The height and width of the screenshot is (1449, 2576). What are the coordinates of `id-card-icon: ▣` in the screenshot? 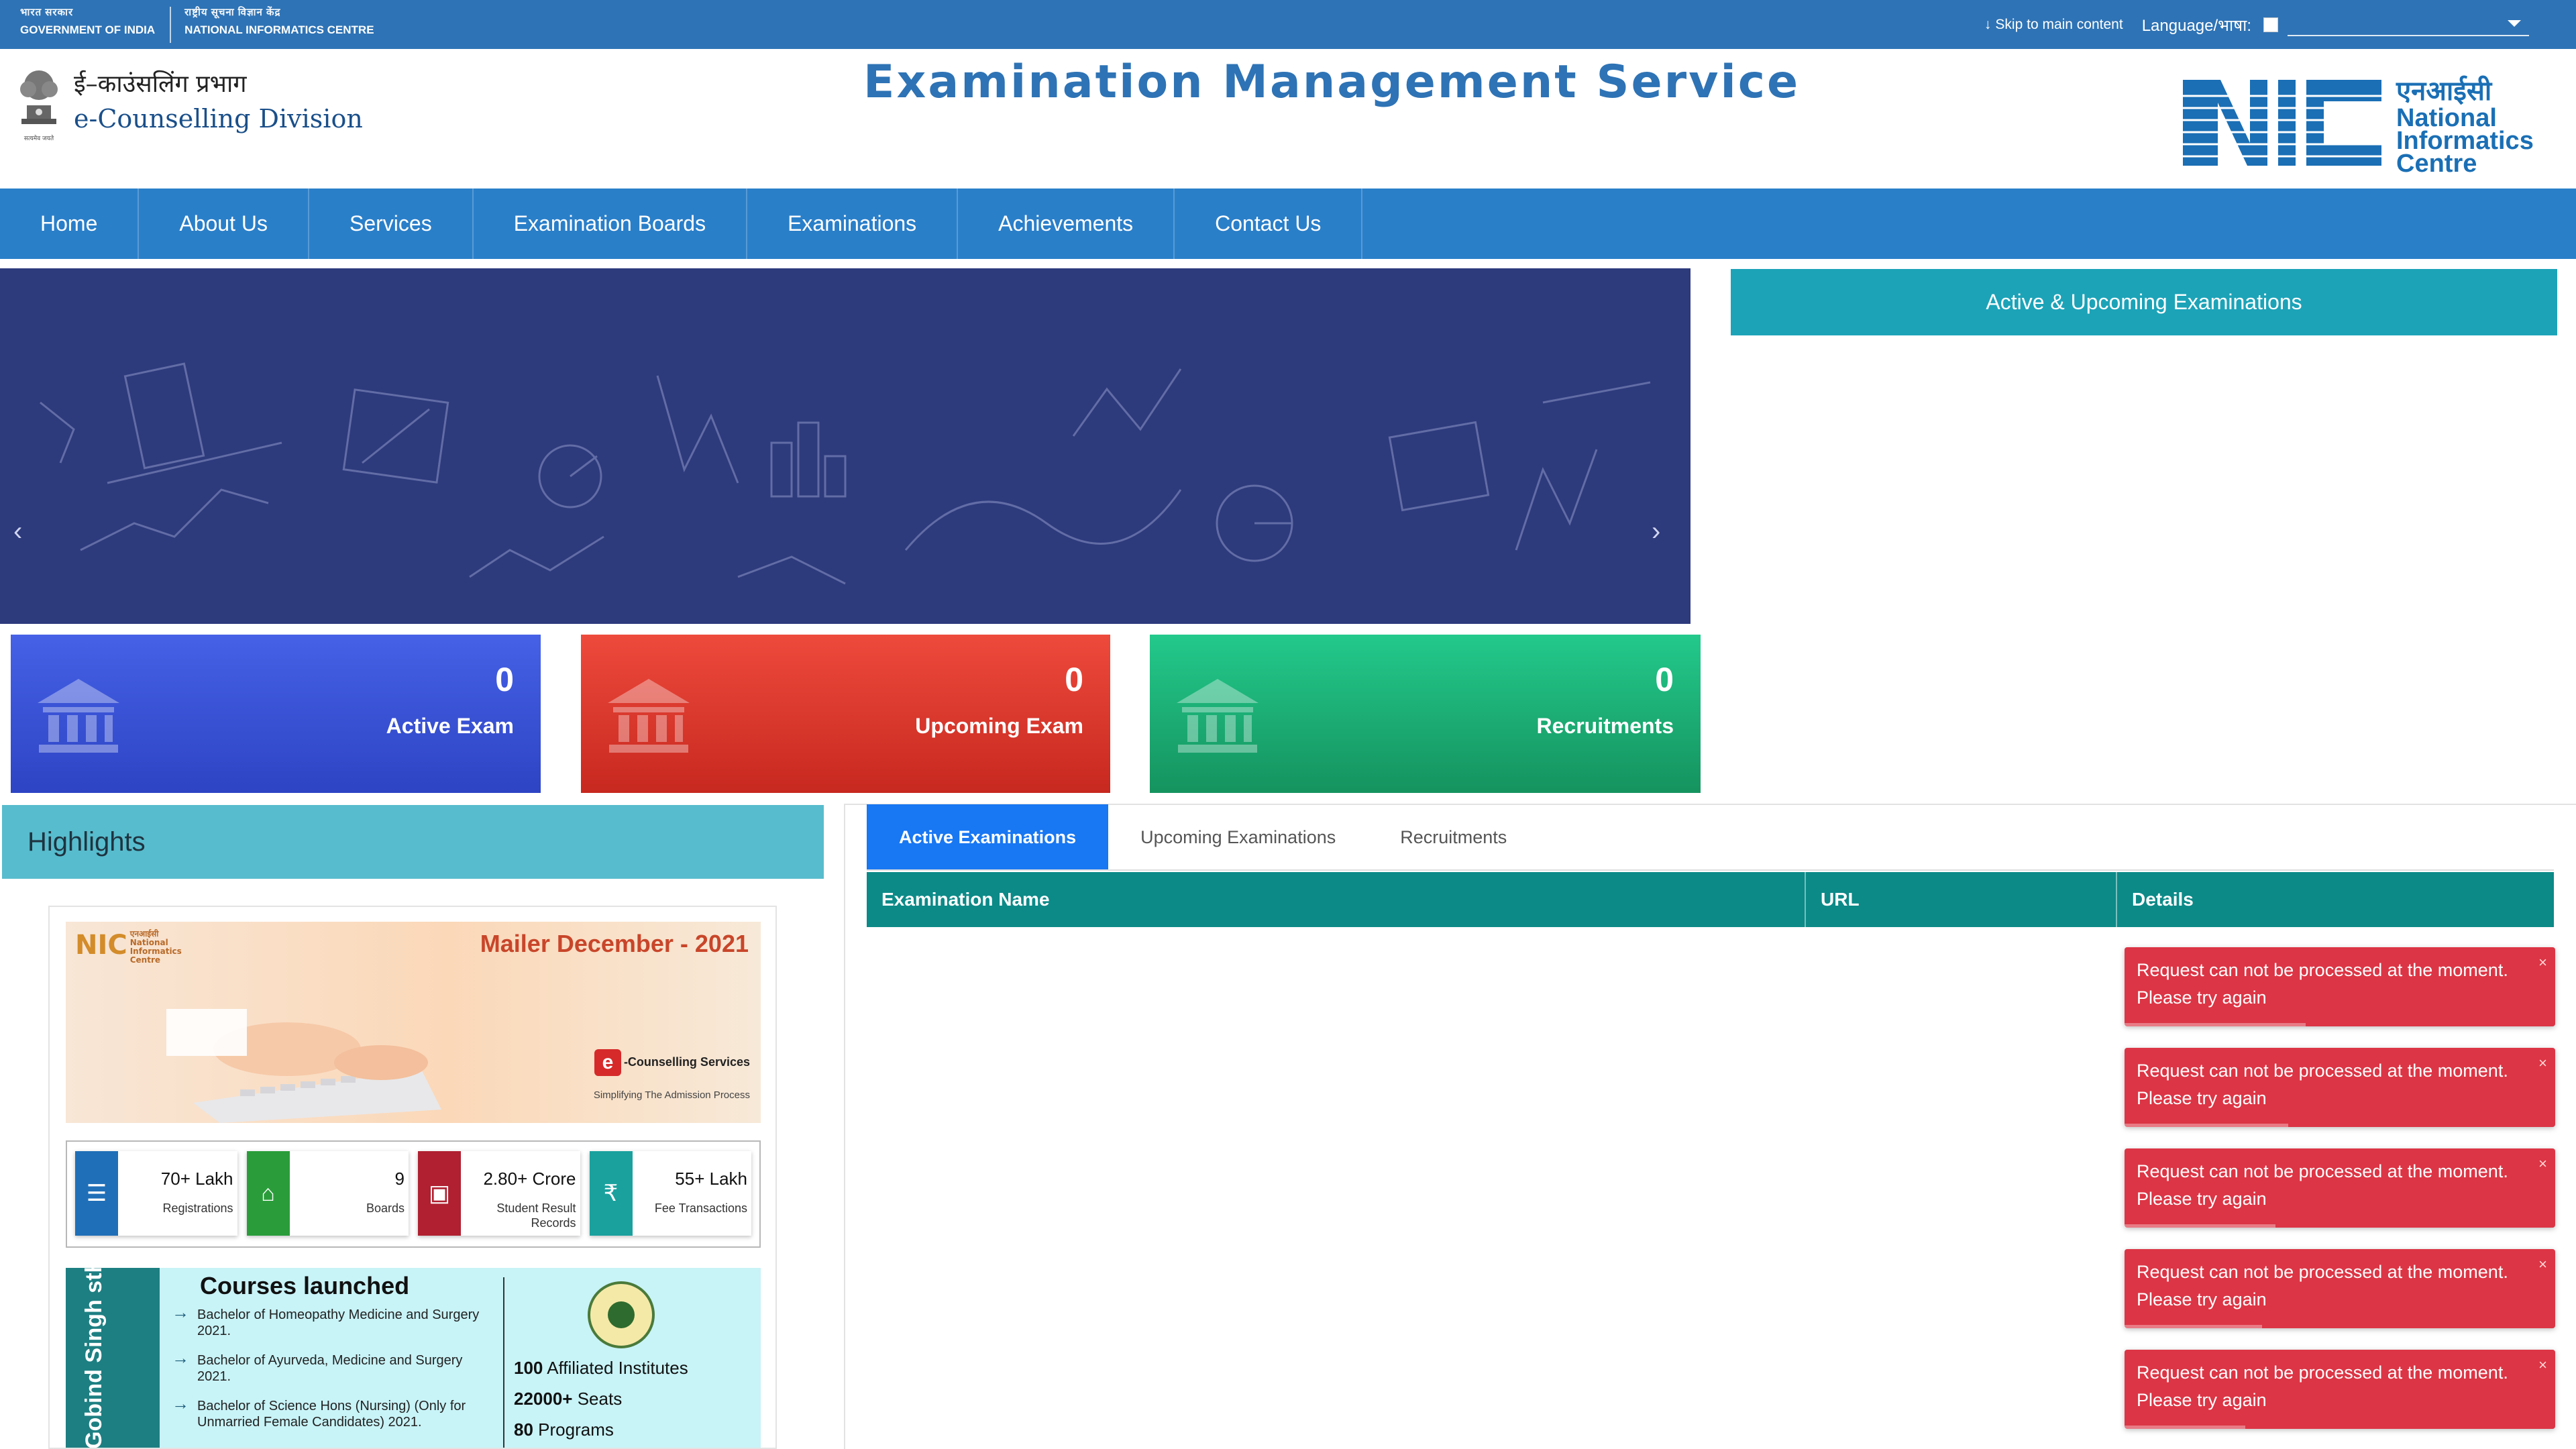 It's located at (439, 1193).